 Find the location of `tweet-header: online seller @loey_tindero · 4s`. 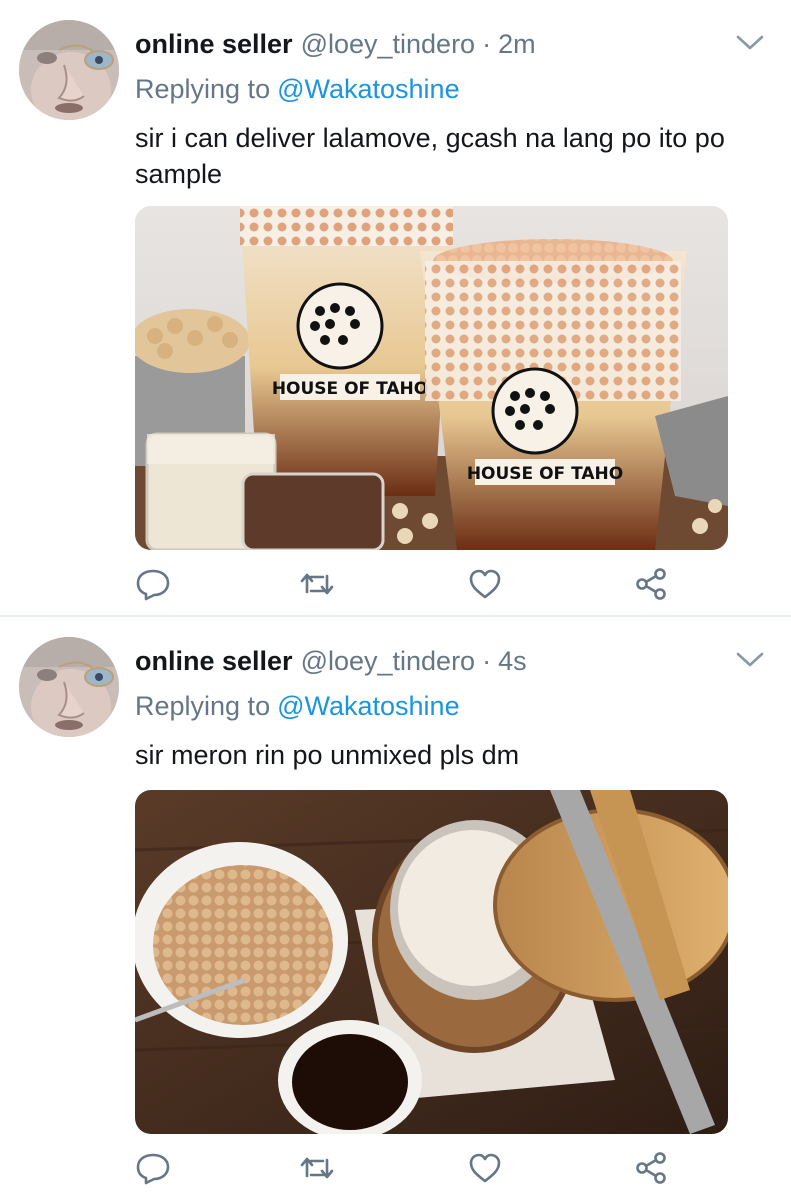

tweet-header: online seller @loey_tindero · 4s is located at coordinates (331, 661).